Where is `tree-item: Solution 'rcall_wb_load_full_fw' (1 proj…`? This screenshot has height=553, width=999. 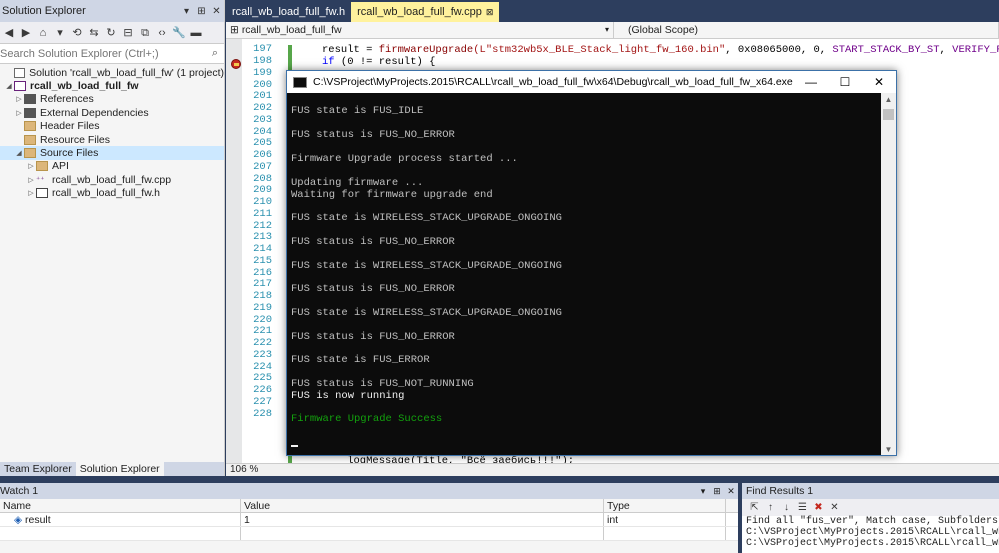
tree-item: Solution 'rcall_wb_load_full_fw' (1 proj… is located at coordinates (112, 72).